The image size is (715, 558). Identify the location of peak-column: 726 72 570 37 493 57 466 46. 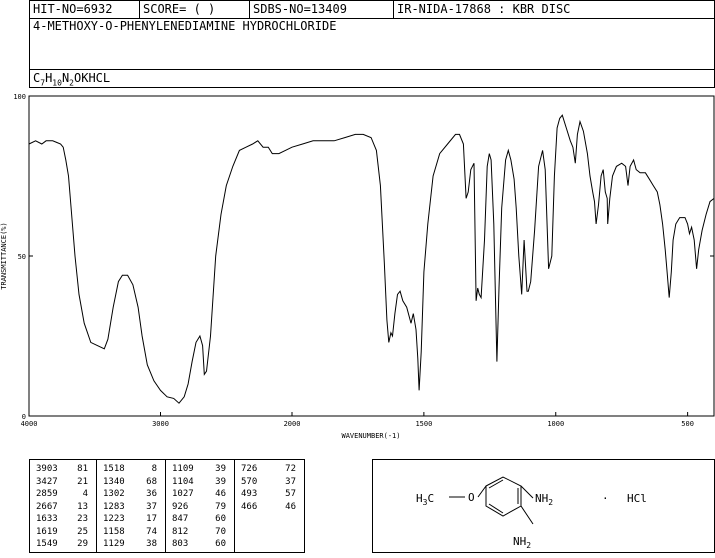
(269, 506).